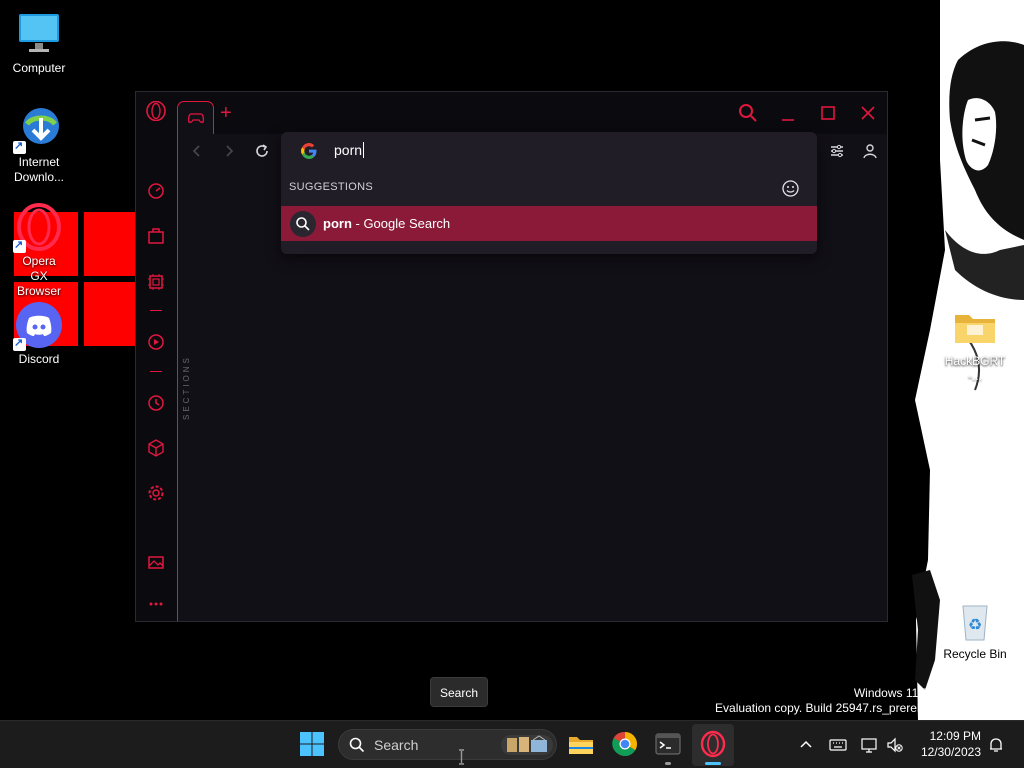 The height and width of the screenshot is (768, 1024). Describe the element at coordinates (828, 113) in the screenshot. I see `maximize-button` at that location.